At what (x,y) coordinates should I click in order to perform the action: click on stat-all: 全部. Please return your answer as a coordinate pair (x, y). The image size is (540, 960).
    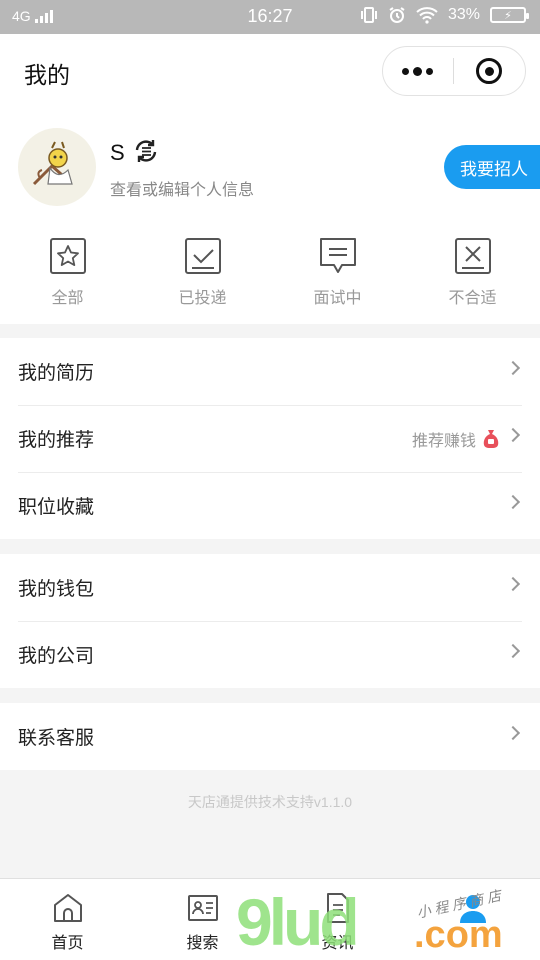
    Looking at the image, I should click on (67, 274).